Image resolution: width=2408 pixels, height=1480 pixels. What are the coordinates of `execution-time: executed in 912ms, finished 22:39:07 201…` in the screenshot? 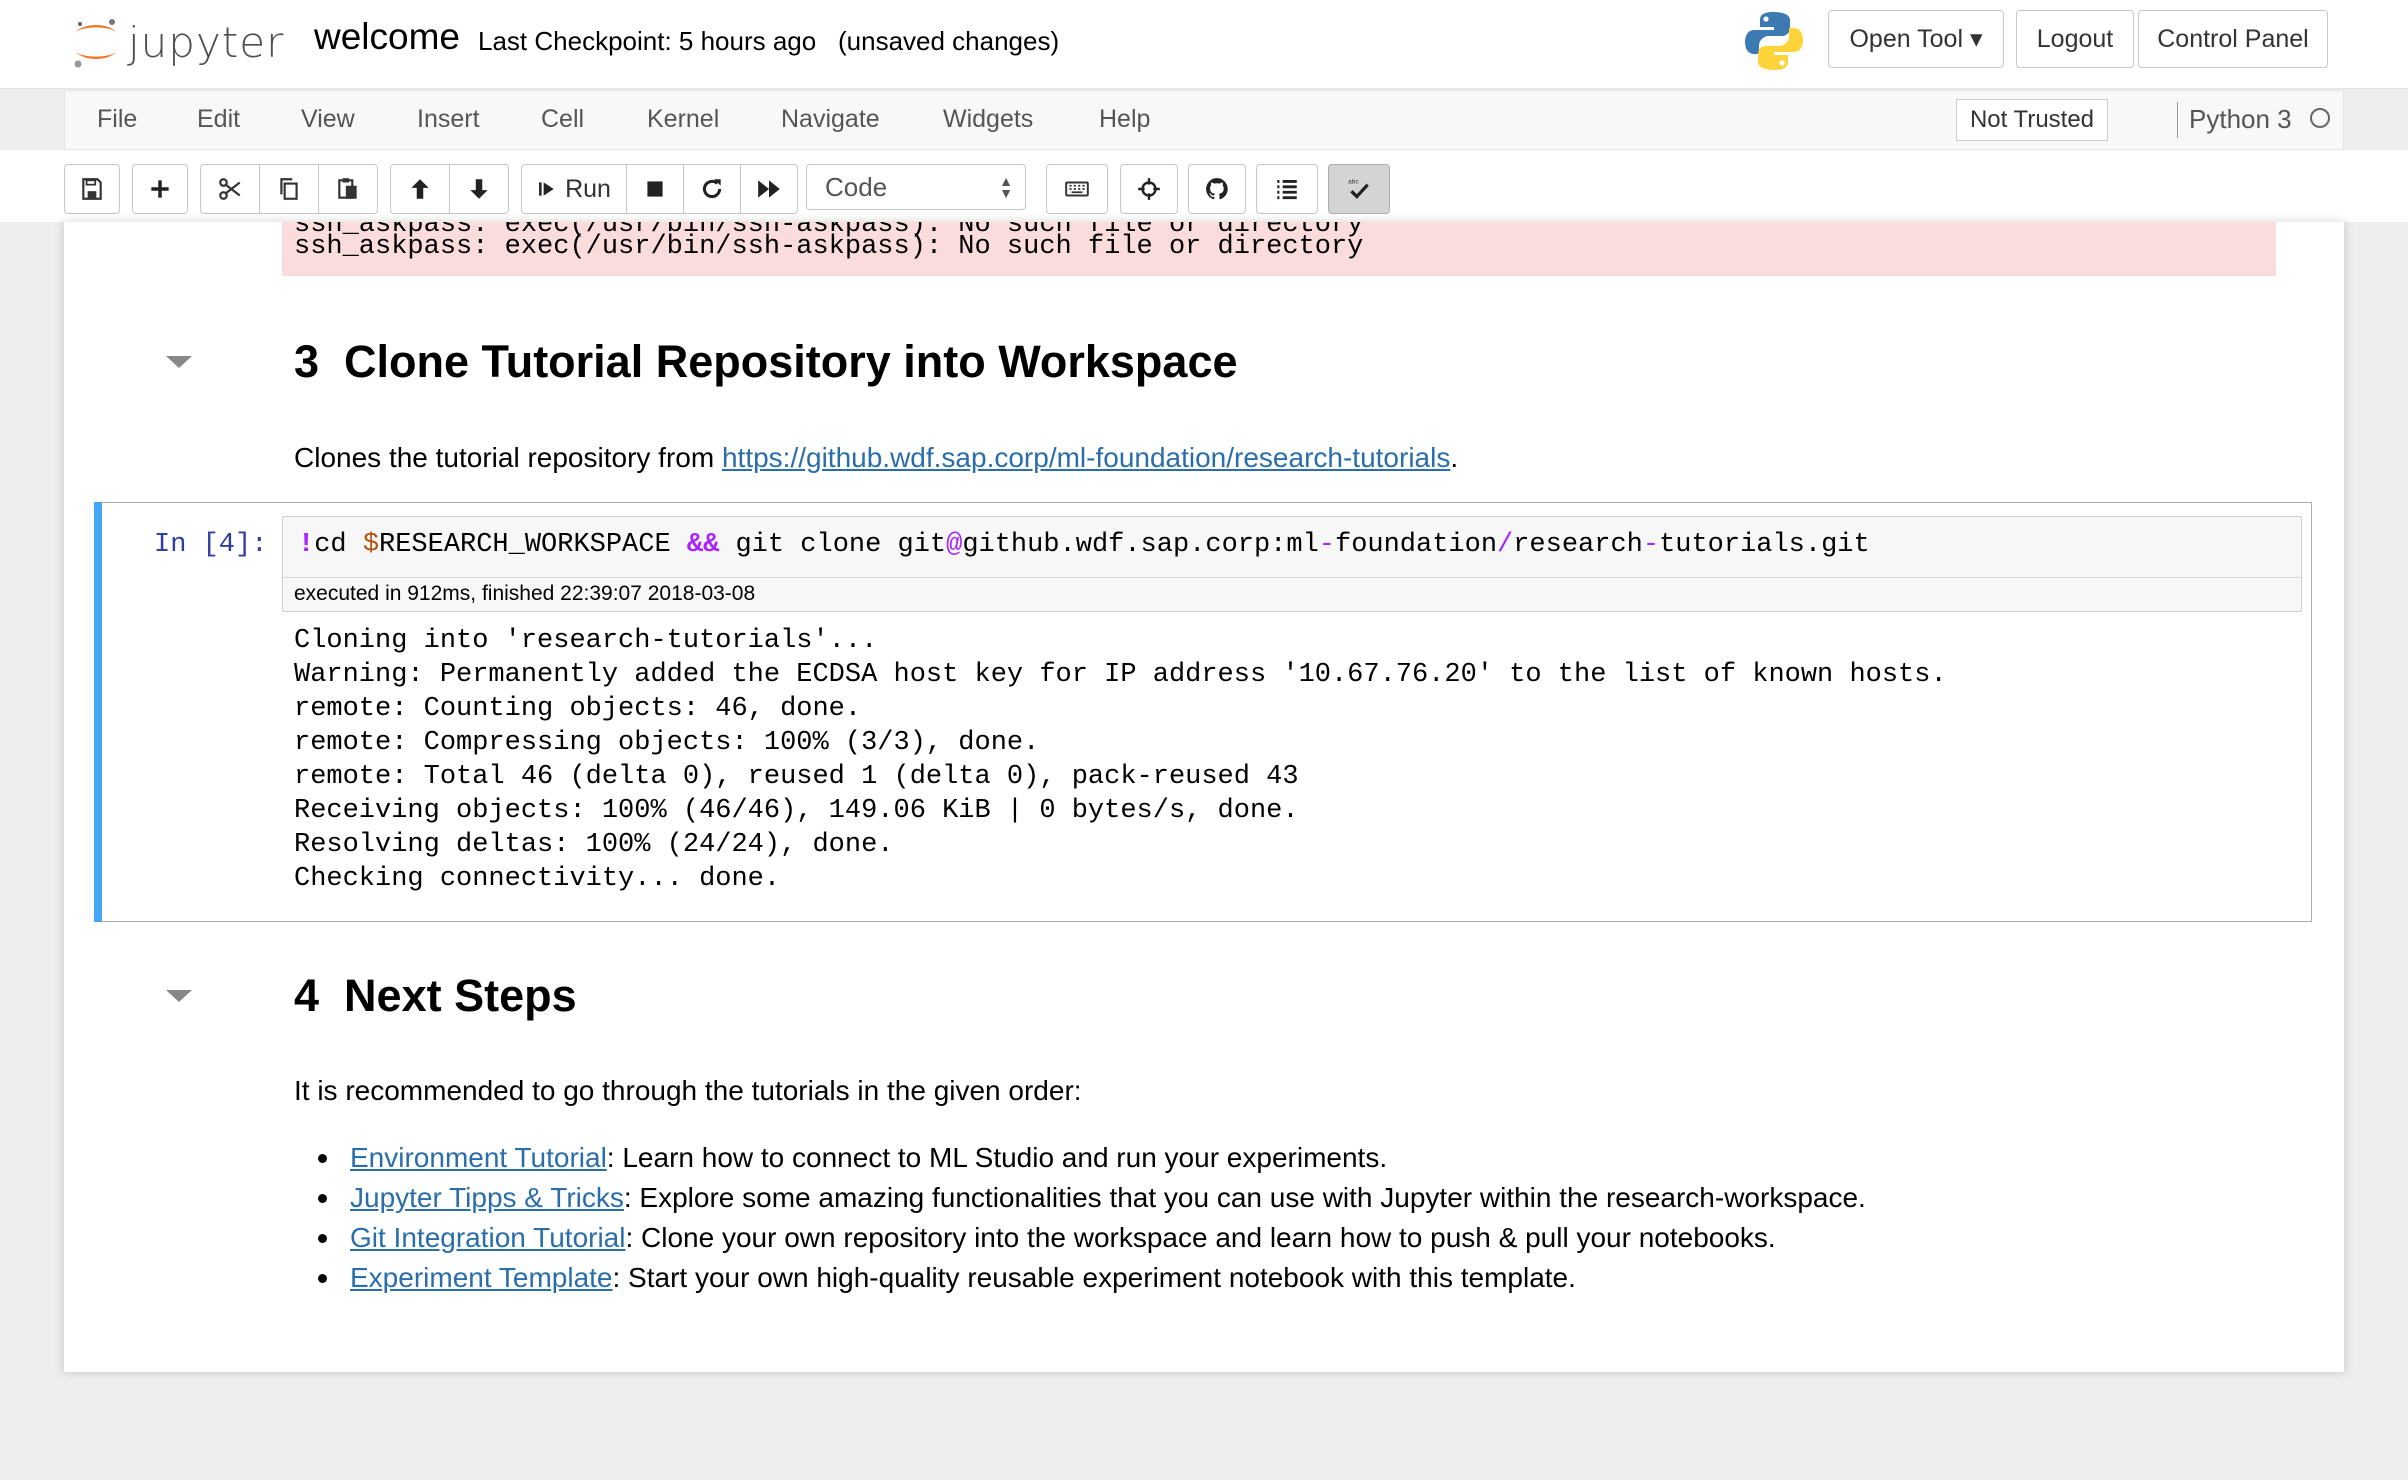 It's located at (525, 593).